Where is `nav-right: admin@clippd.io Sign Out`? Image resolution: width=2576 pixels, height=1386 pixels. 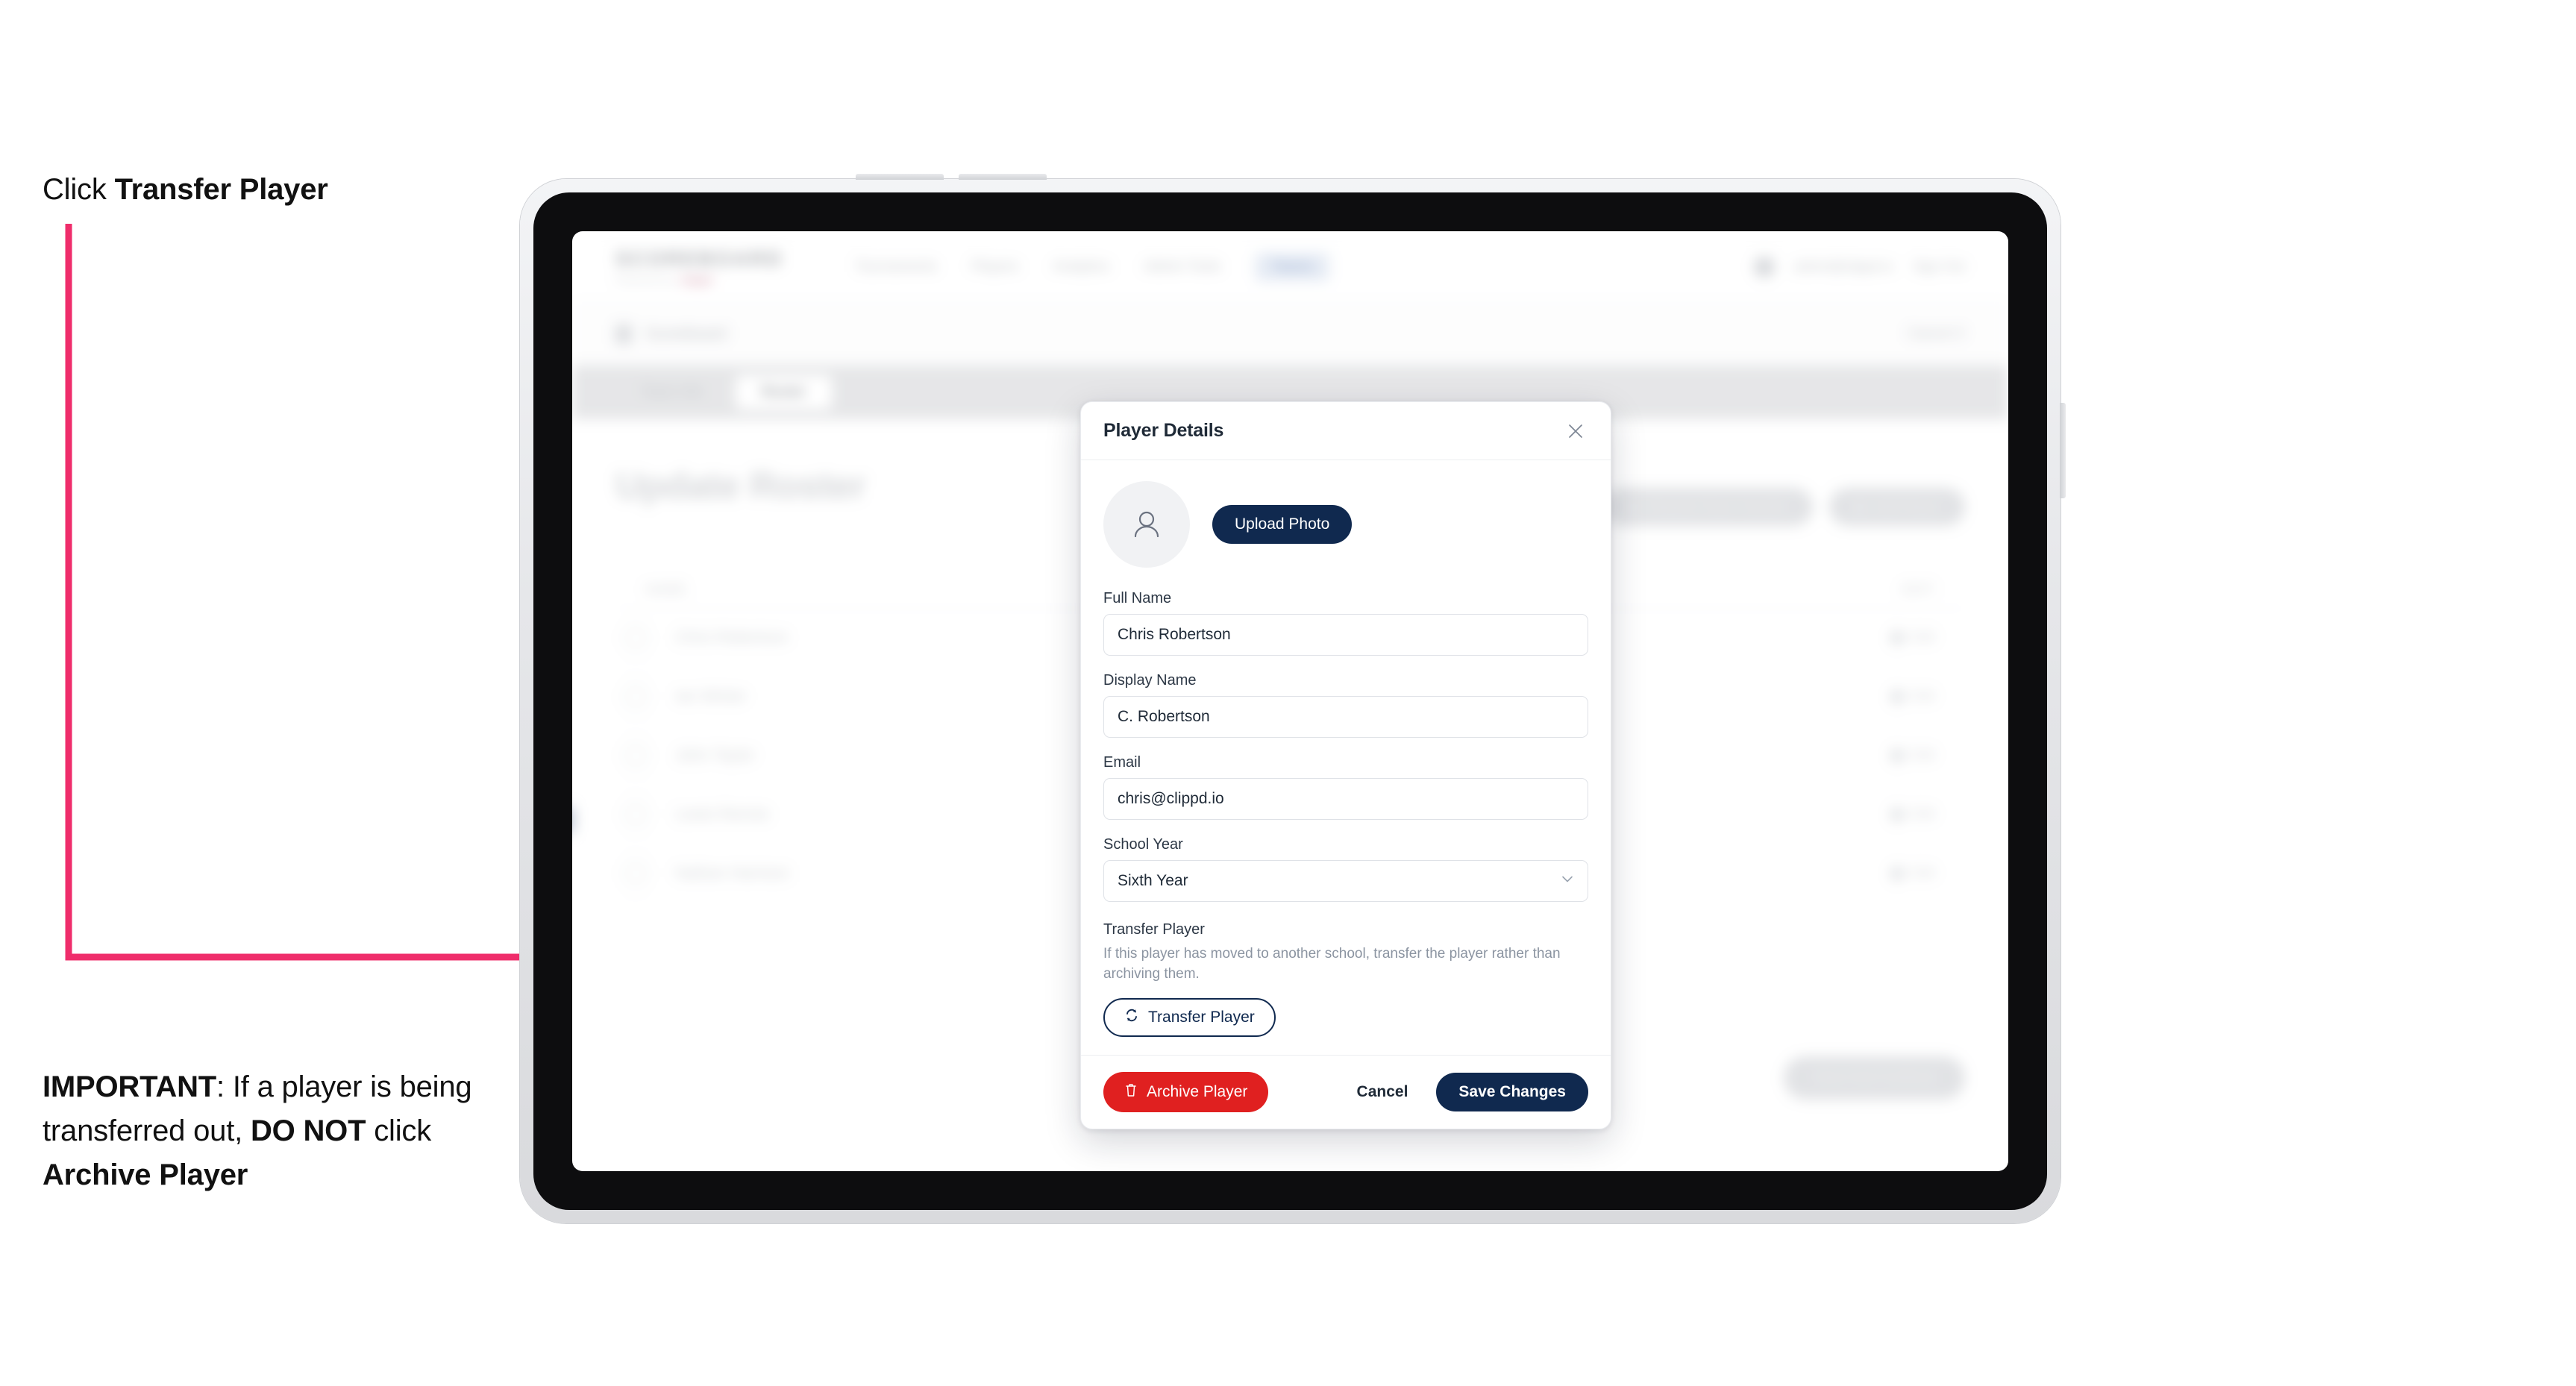 nav-right: admin@clippd.io Sign Out is located at coordinates (1859, 266).